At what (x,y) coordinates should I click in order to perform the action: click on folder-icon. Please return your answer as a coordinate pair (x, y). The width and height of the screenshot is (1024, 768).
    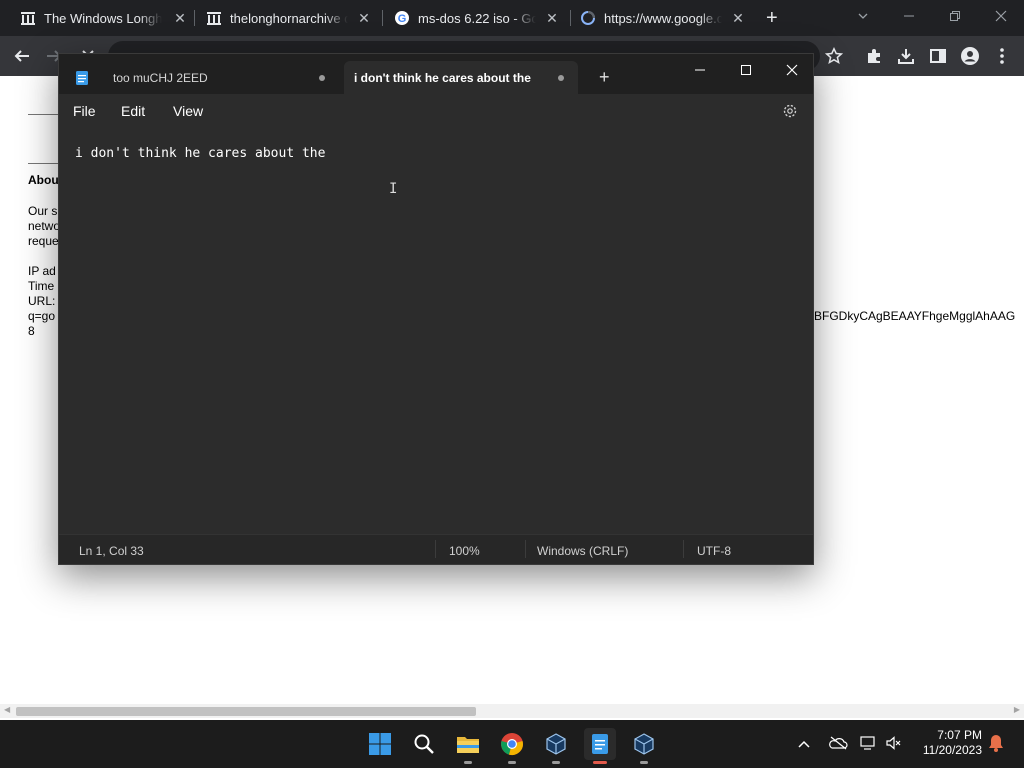
    Looking at the image, I should click on (468, 745).